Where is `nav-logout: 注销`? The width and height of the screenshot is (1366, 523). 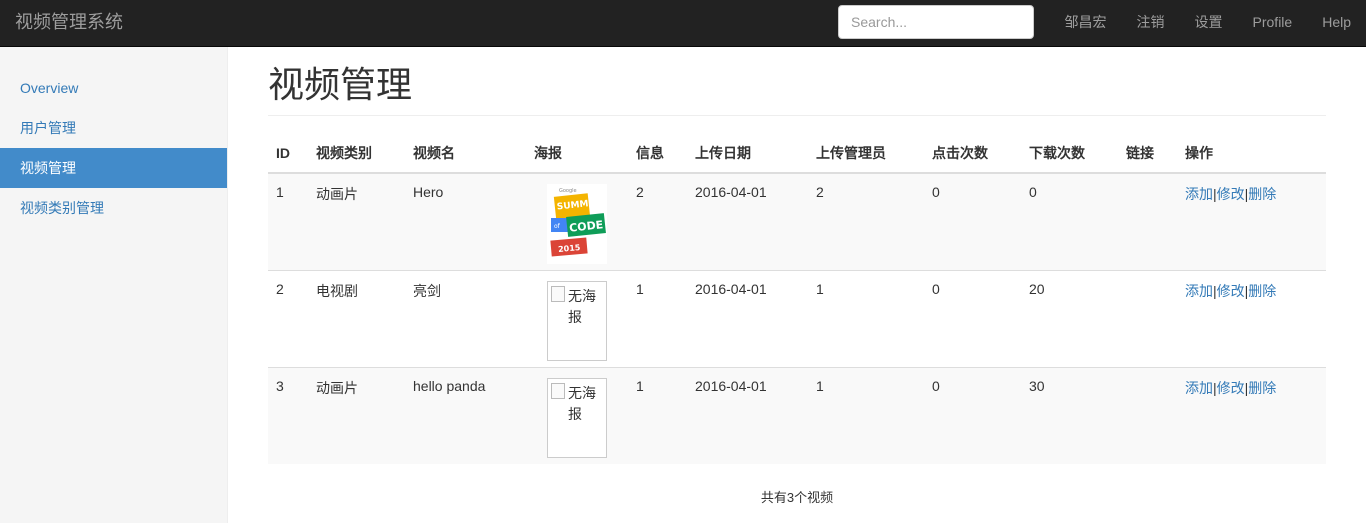
nav-logout: 注销 is located at coordinates (1151, 23).